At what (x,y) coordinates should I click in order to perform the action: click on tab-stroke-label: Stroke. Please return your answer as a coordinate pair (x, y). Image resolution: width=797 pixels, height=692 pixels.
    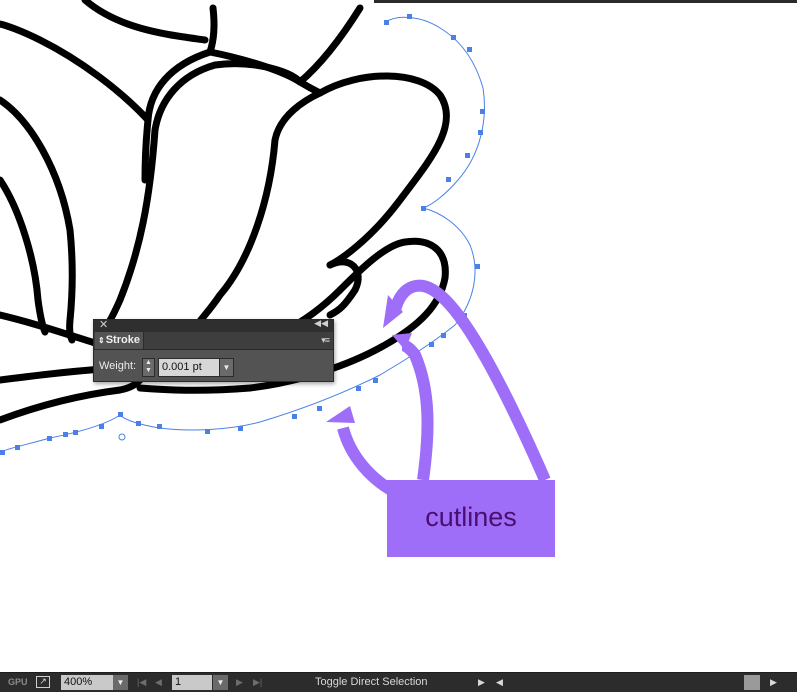
    Looking at the image, I should click on (122, 340).